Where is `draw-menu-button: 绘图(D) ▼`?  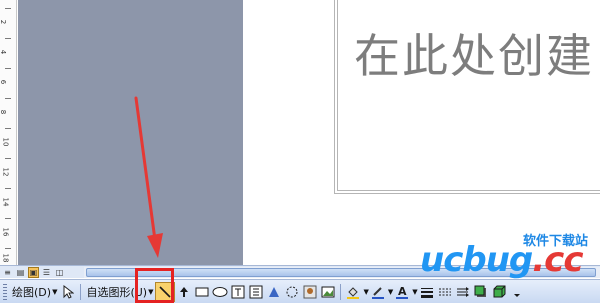 draw-menu-button: 绘图(D) ▼ is located at coordinates (34, 292).